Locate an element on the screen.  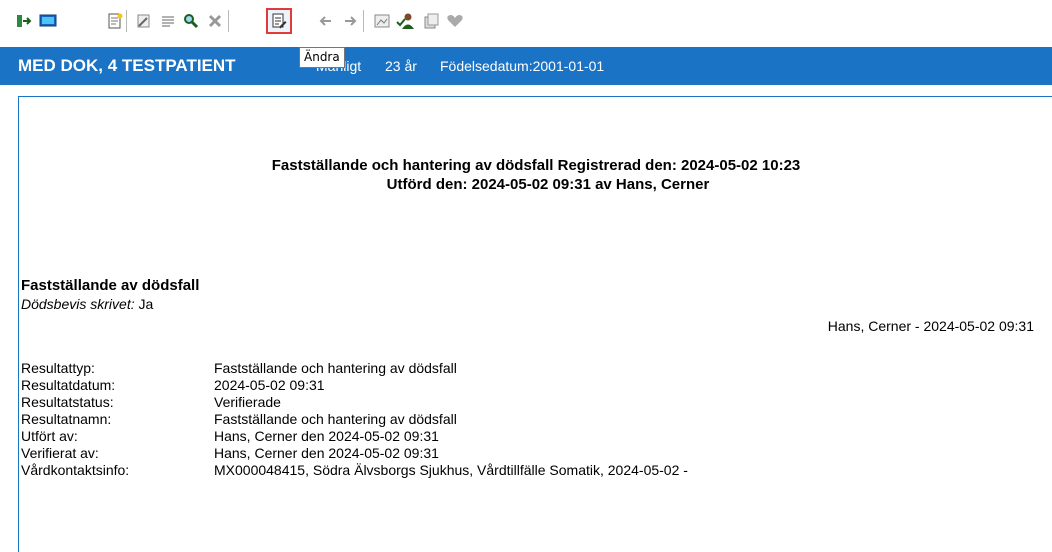
list-icon is located at coordinates (168, 21).